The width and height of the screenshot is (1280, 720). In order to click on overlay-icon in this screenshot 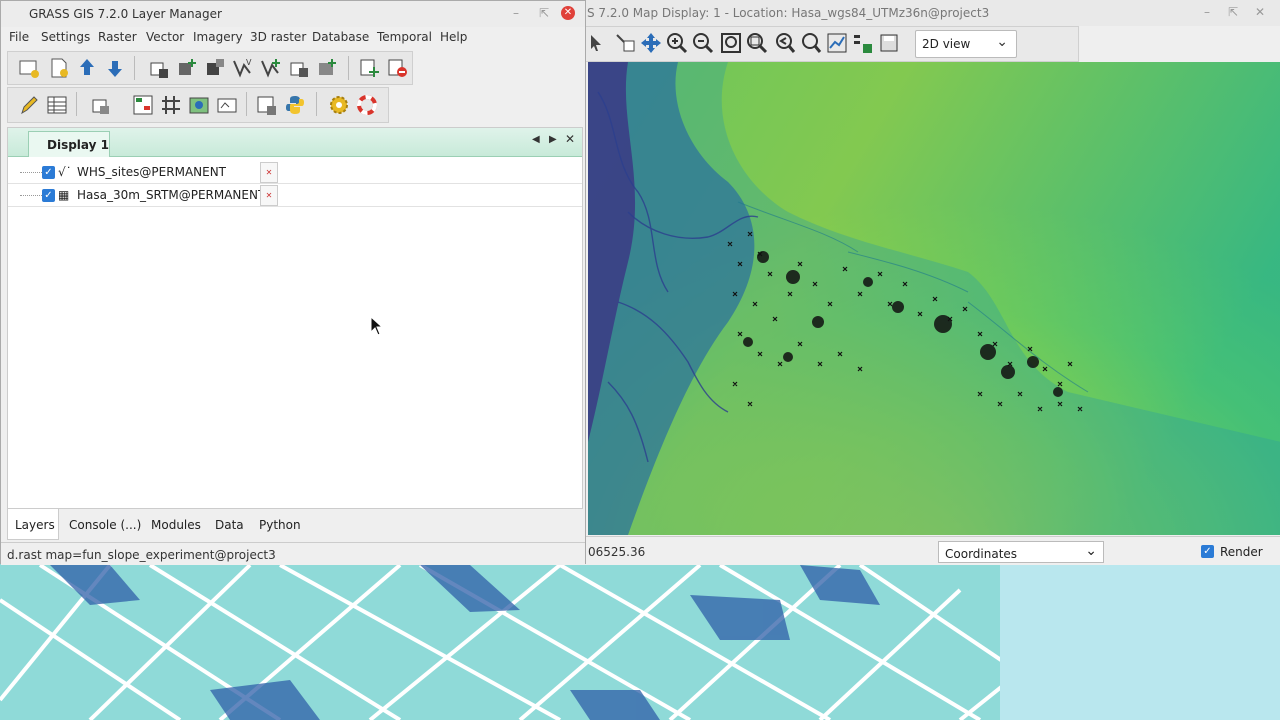, I will do `click(863, 43)`.